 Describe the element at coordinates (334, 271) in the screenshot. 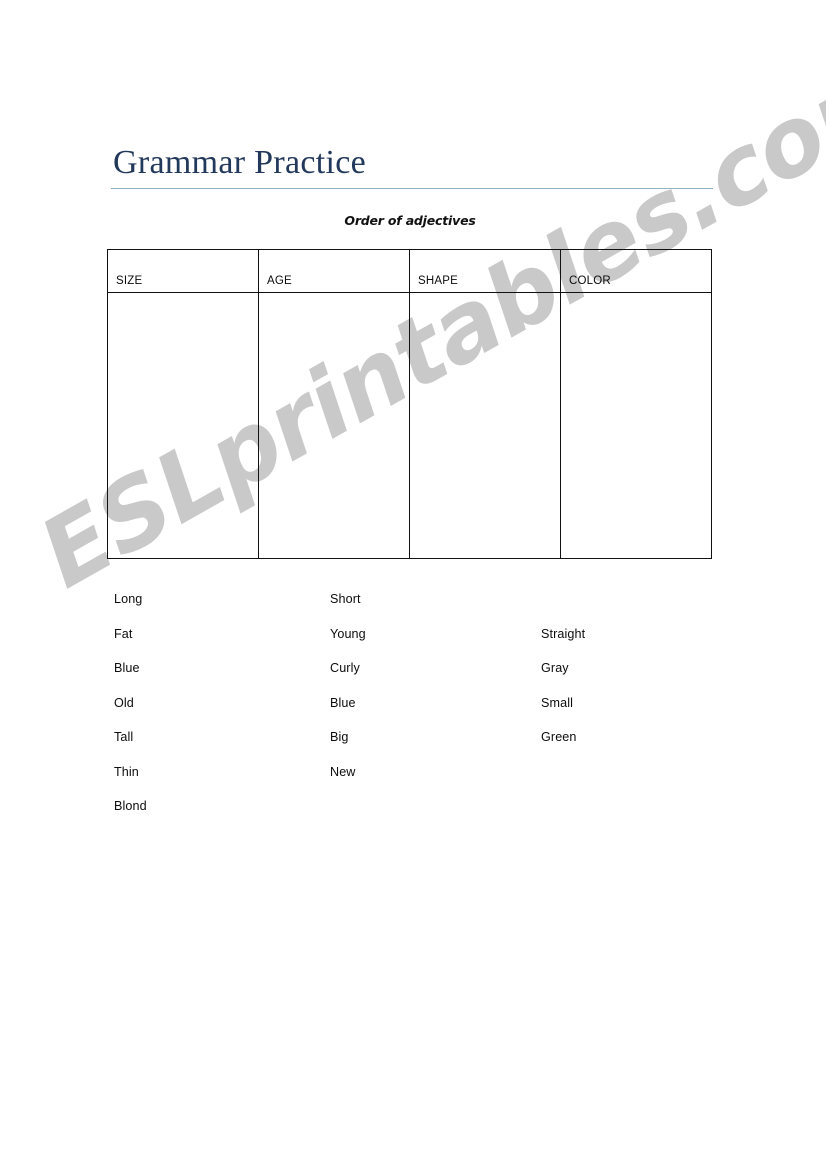

I see `table-header-age: AGE` at that location.